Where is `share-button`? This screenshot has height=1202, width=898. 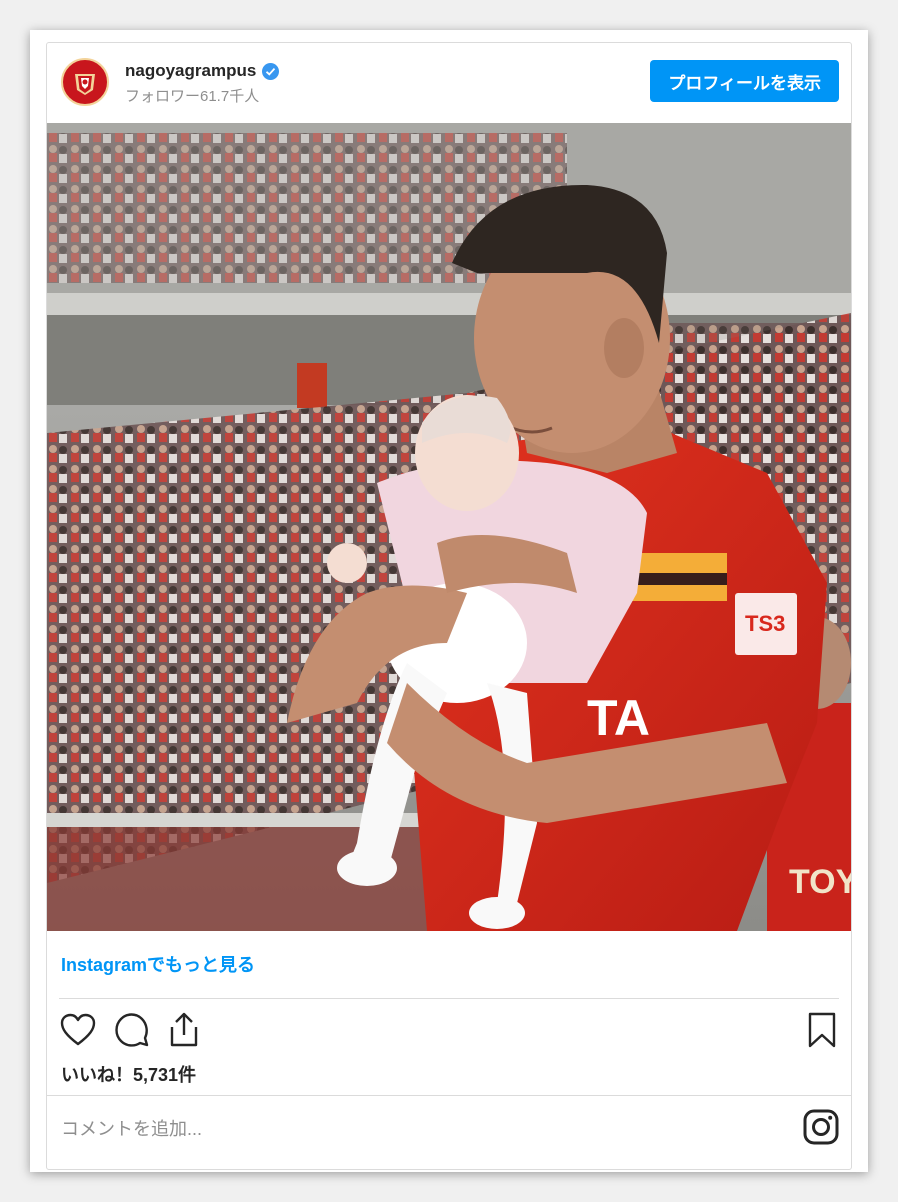 share-button is located at coordinates (184, 1030).